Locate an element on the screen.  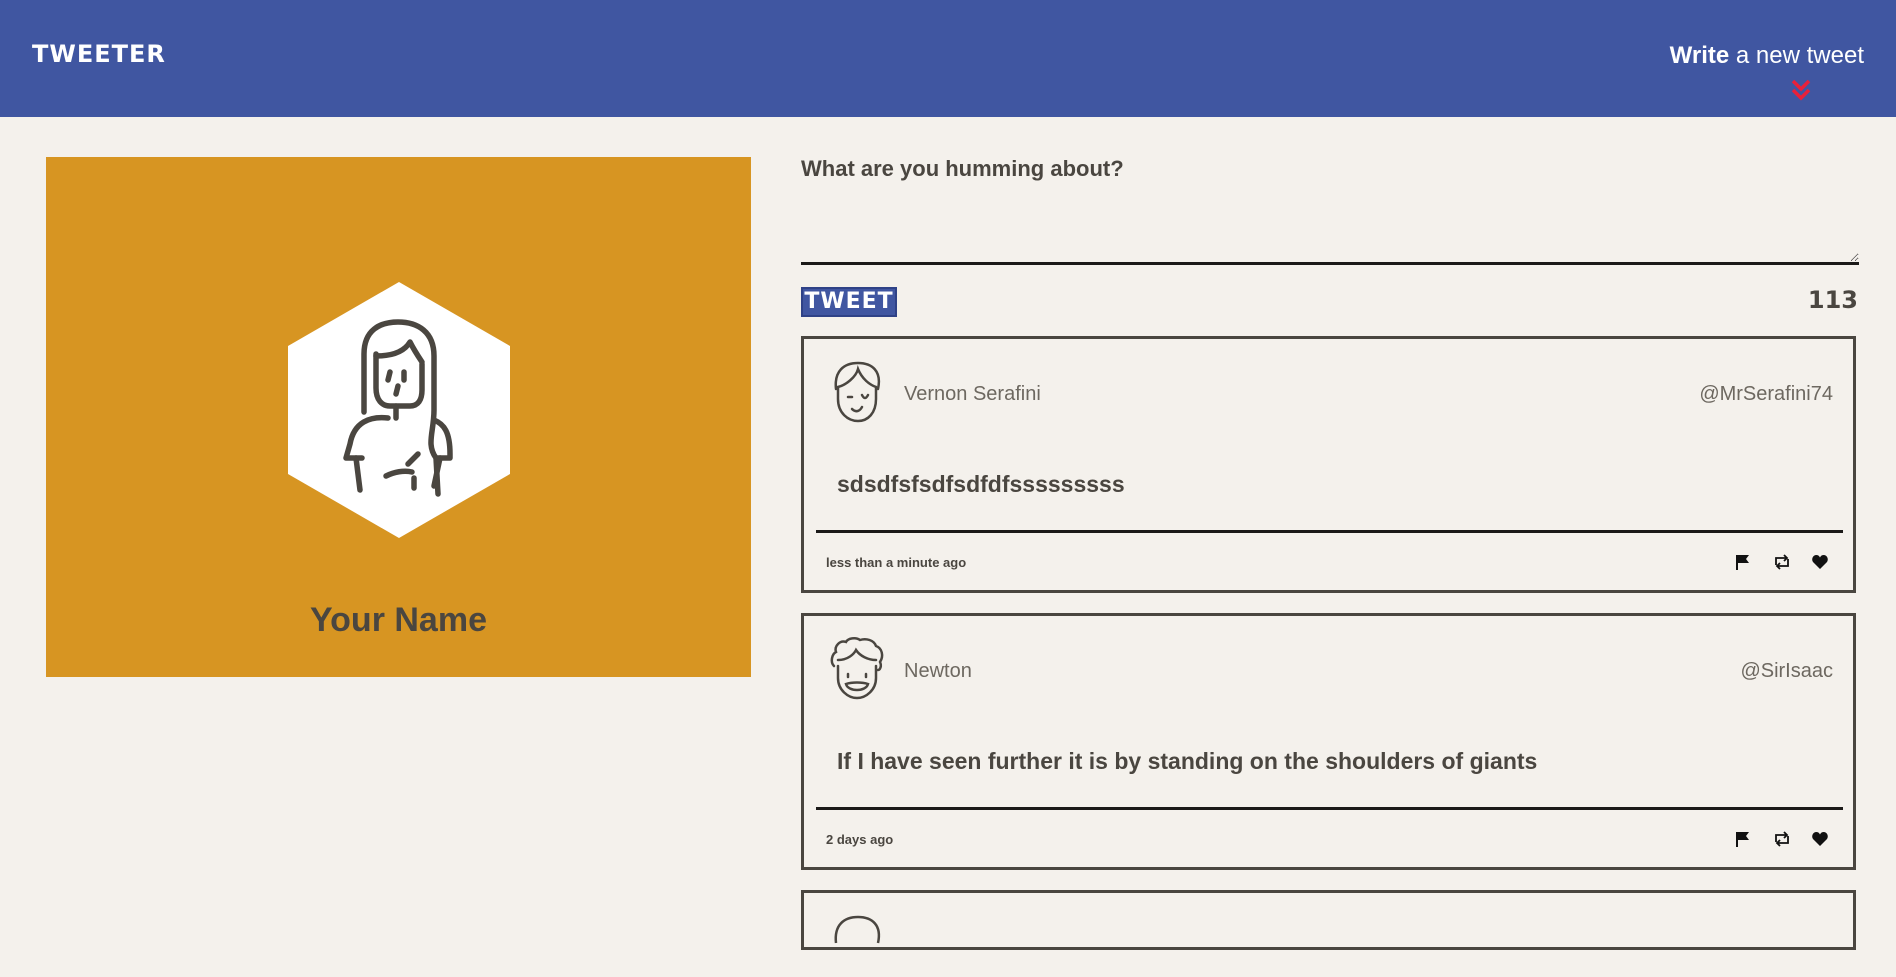
compose-bold-label: Write is located at coordinates (1699, 55).